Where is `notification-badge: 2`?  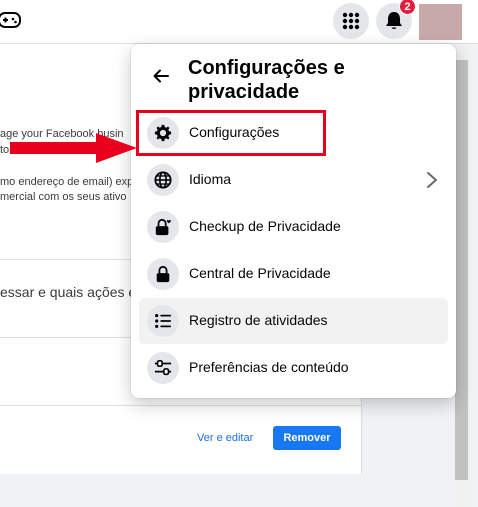 notification-badge: 2 is located at coordinates (407, 7).